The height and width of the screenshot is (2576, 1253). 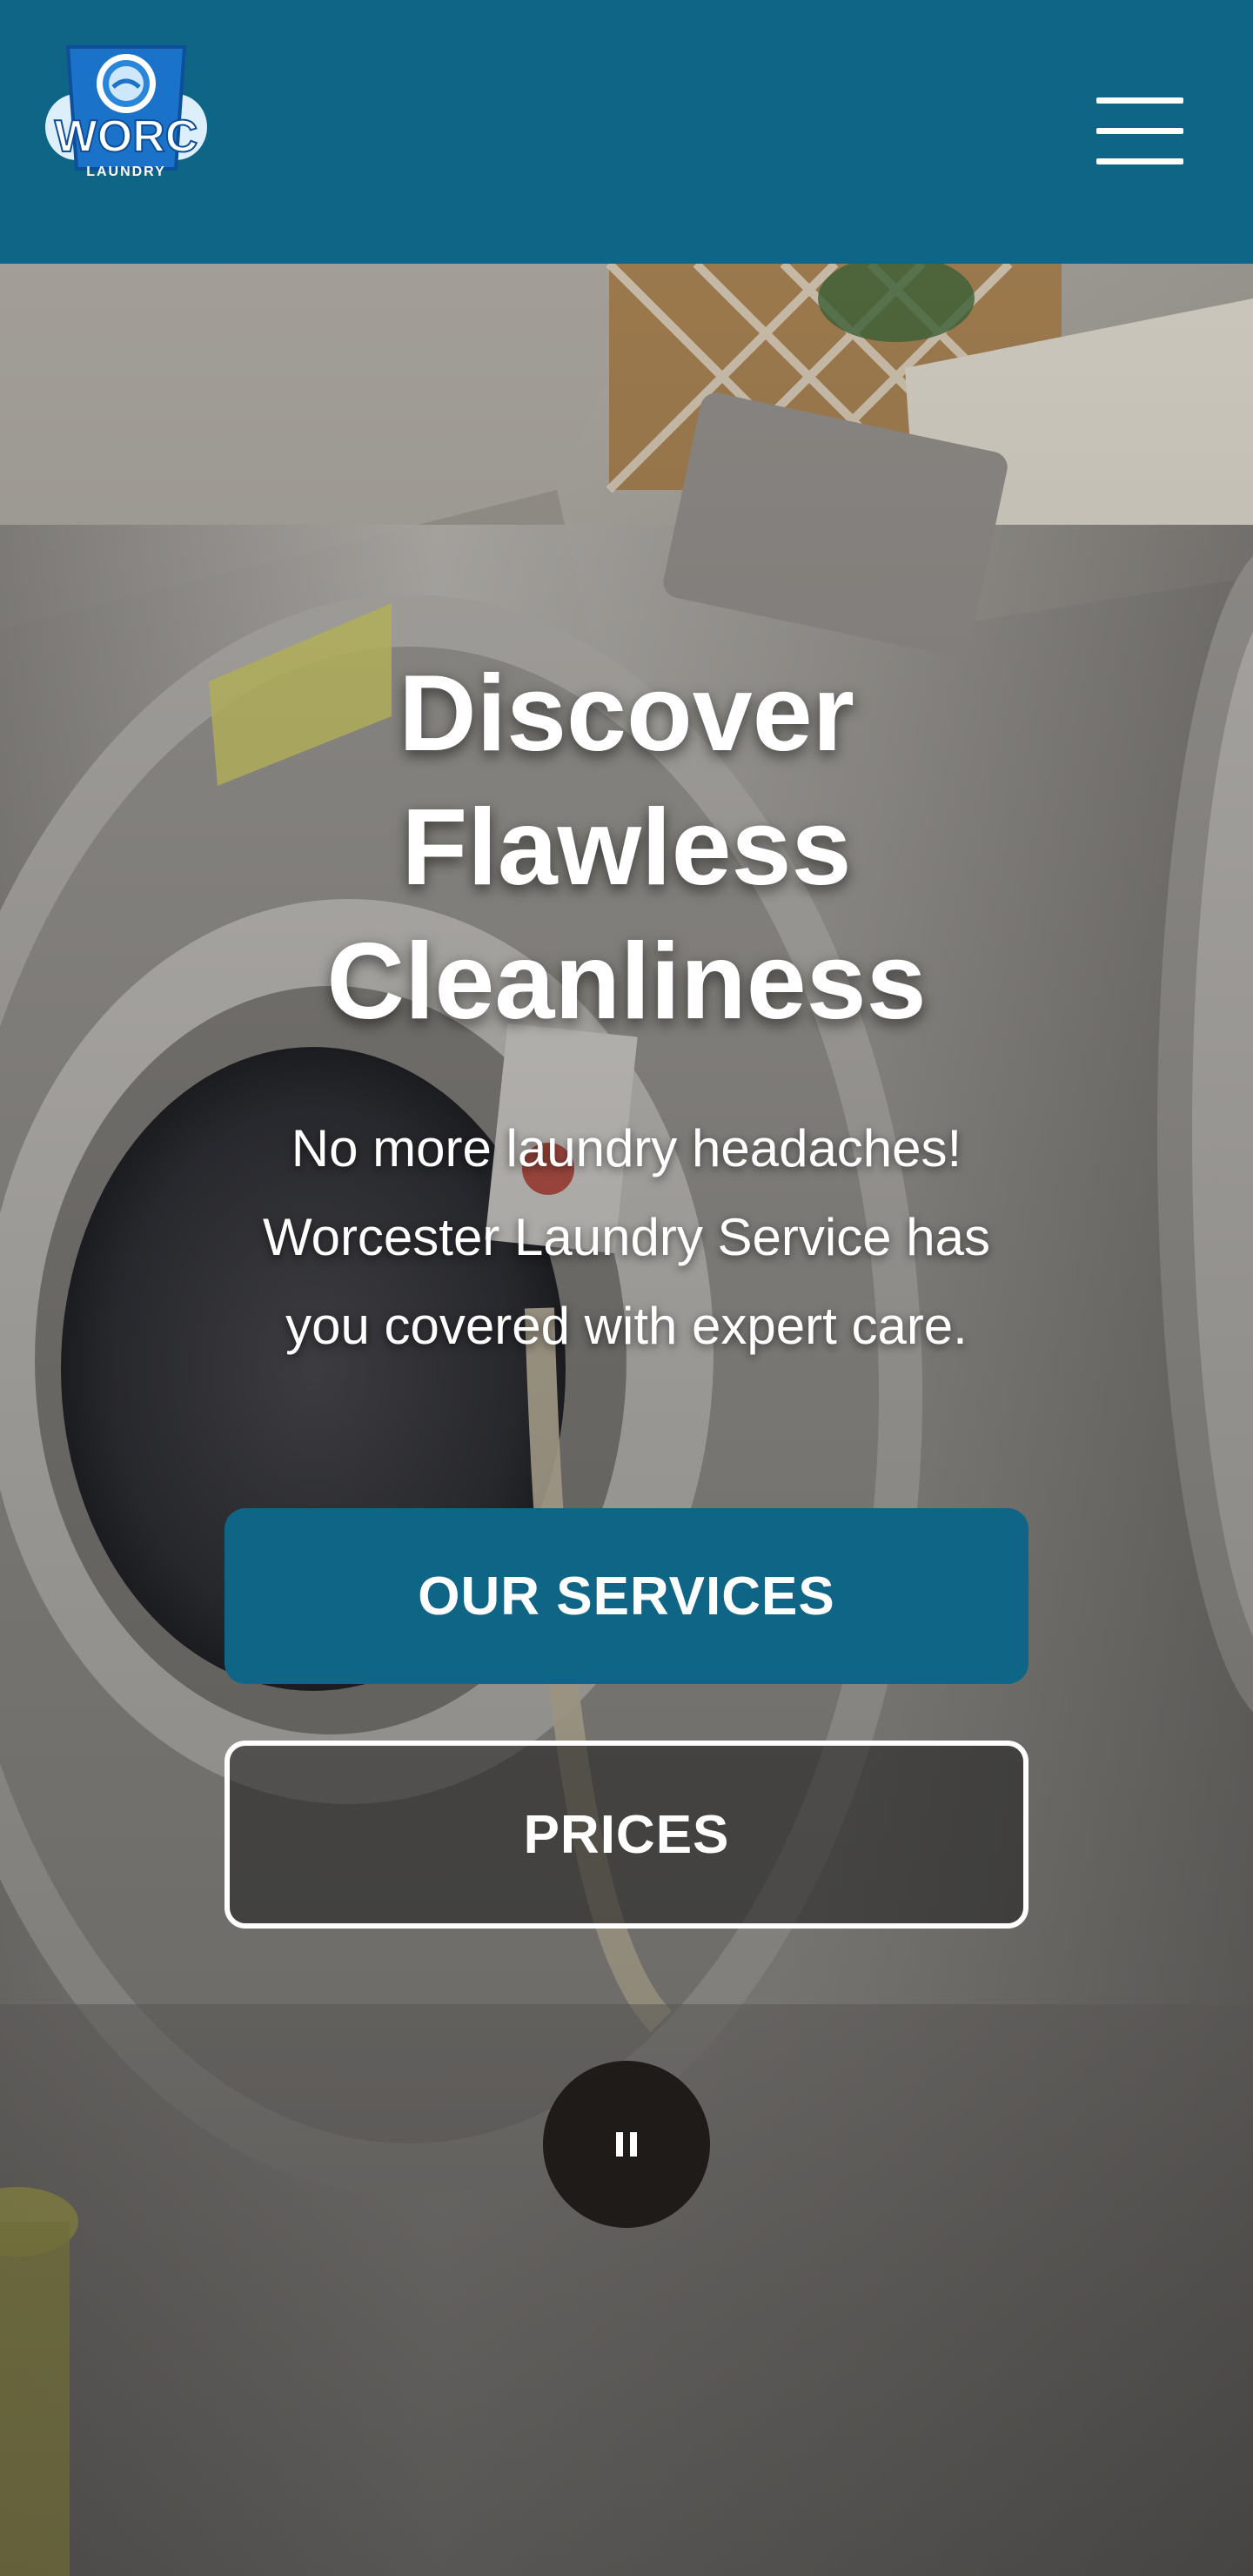 I want to click on prices-button: PRICES, so click(x=626, y=1835).